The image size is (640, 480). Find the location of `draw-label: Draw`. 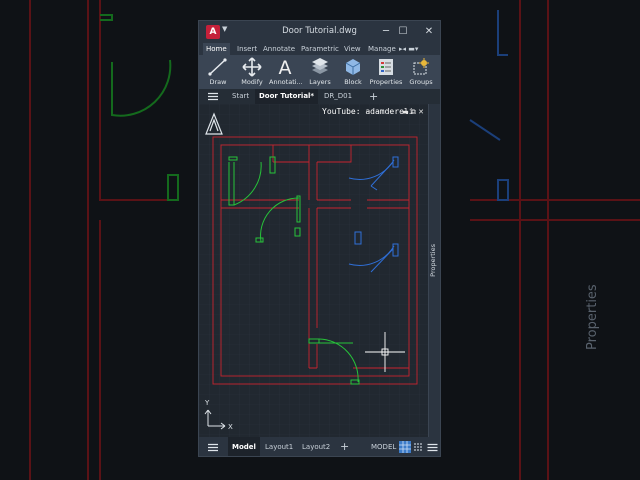

draw-label: Draw is located at coordinates (218, 82).